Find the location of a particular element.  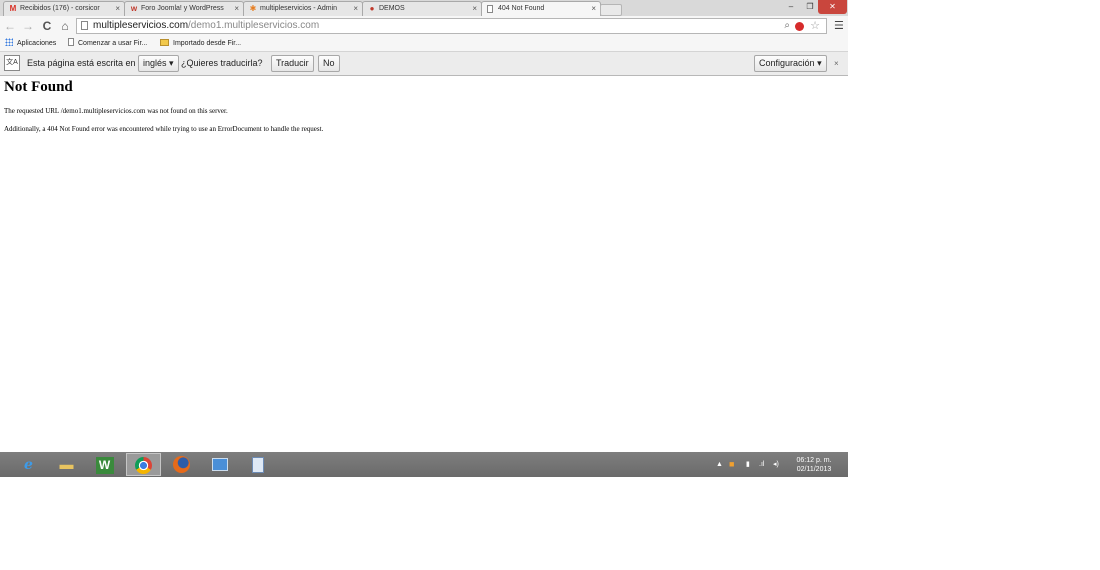

restore-button: ❐ is located at coordinates (810, 7).